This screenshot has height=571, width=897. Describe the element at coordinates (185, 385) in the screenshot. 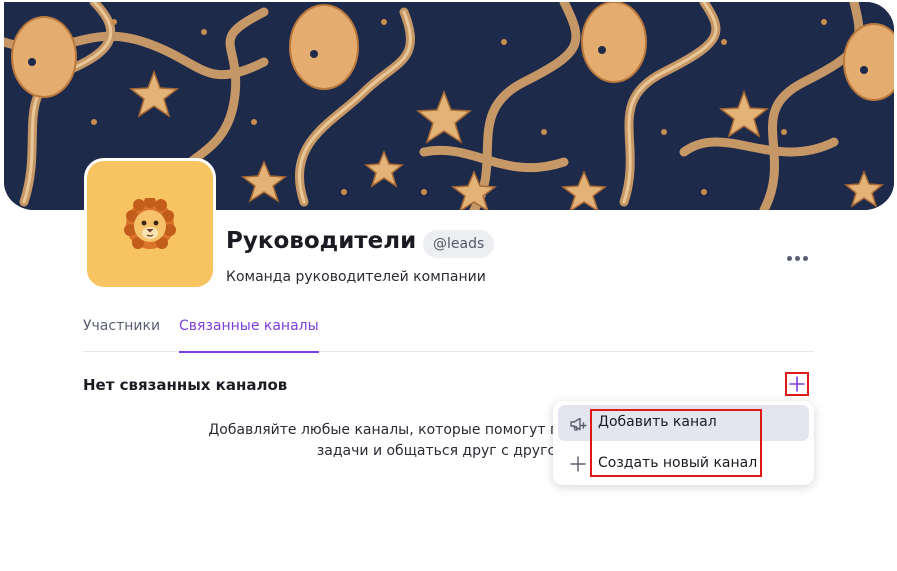

I see `no-channels-title: Нет связанных каналов` at that location.